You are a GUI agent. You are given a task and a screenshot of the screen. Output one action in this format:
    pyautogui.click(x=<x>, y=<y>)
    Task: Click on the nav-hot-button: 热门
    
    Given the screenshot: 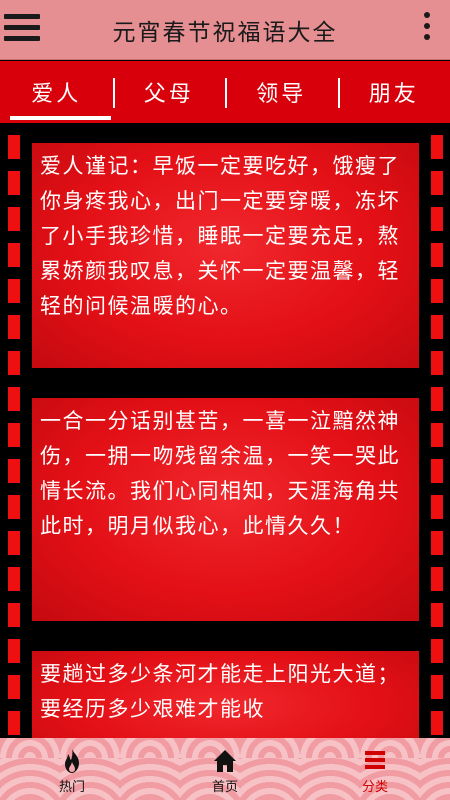 What is the action you would take?
    pyautogui.click(x=72, y=769)
    